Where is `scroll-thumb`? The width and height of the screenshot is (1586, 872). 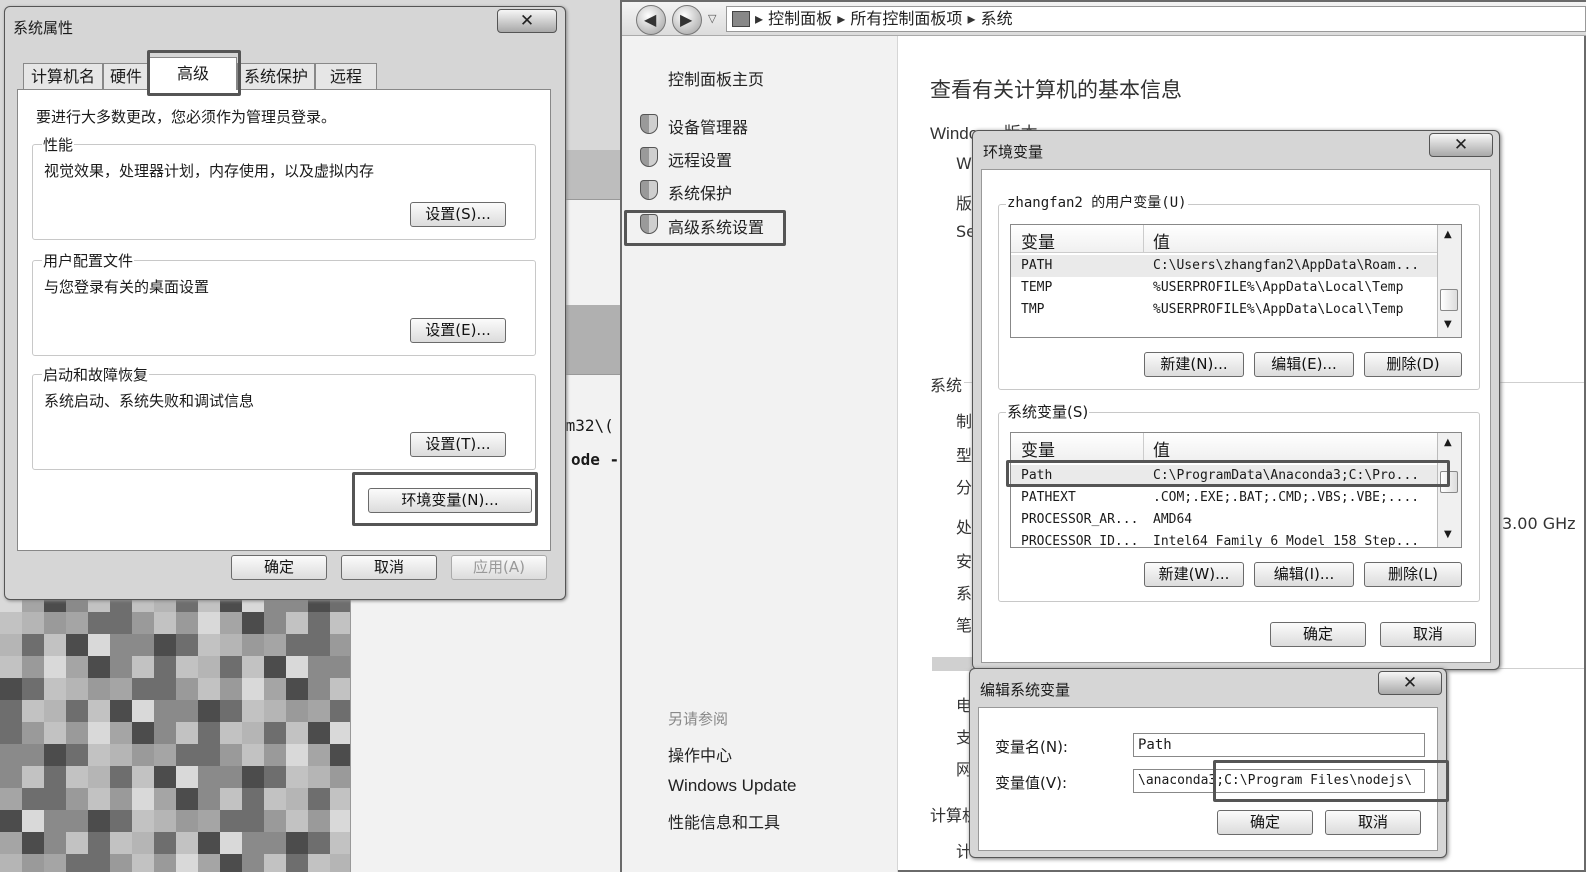 scroll-thumb is located at coordinates (1449, 300).